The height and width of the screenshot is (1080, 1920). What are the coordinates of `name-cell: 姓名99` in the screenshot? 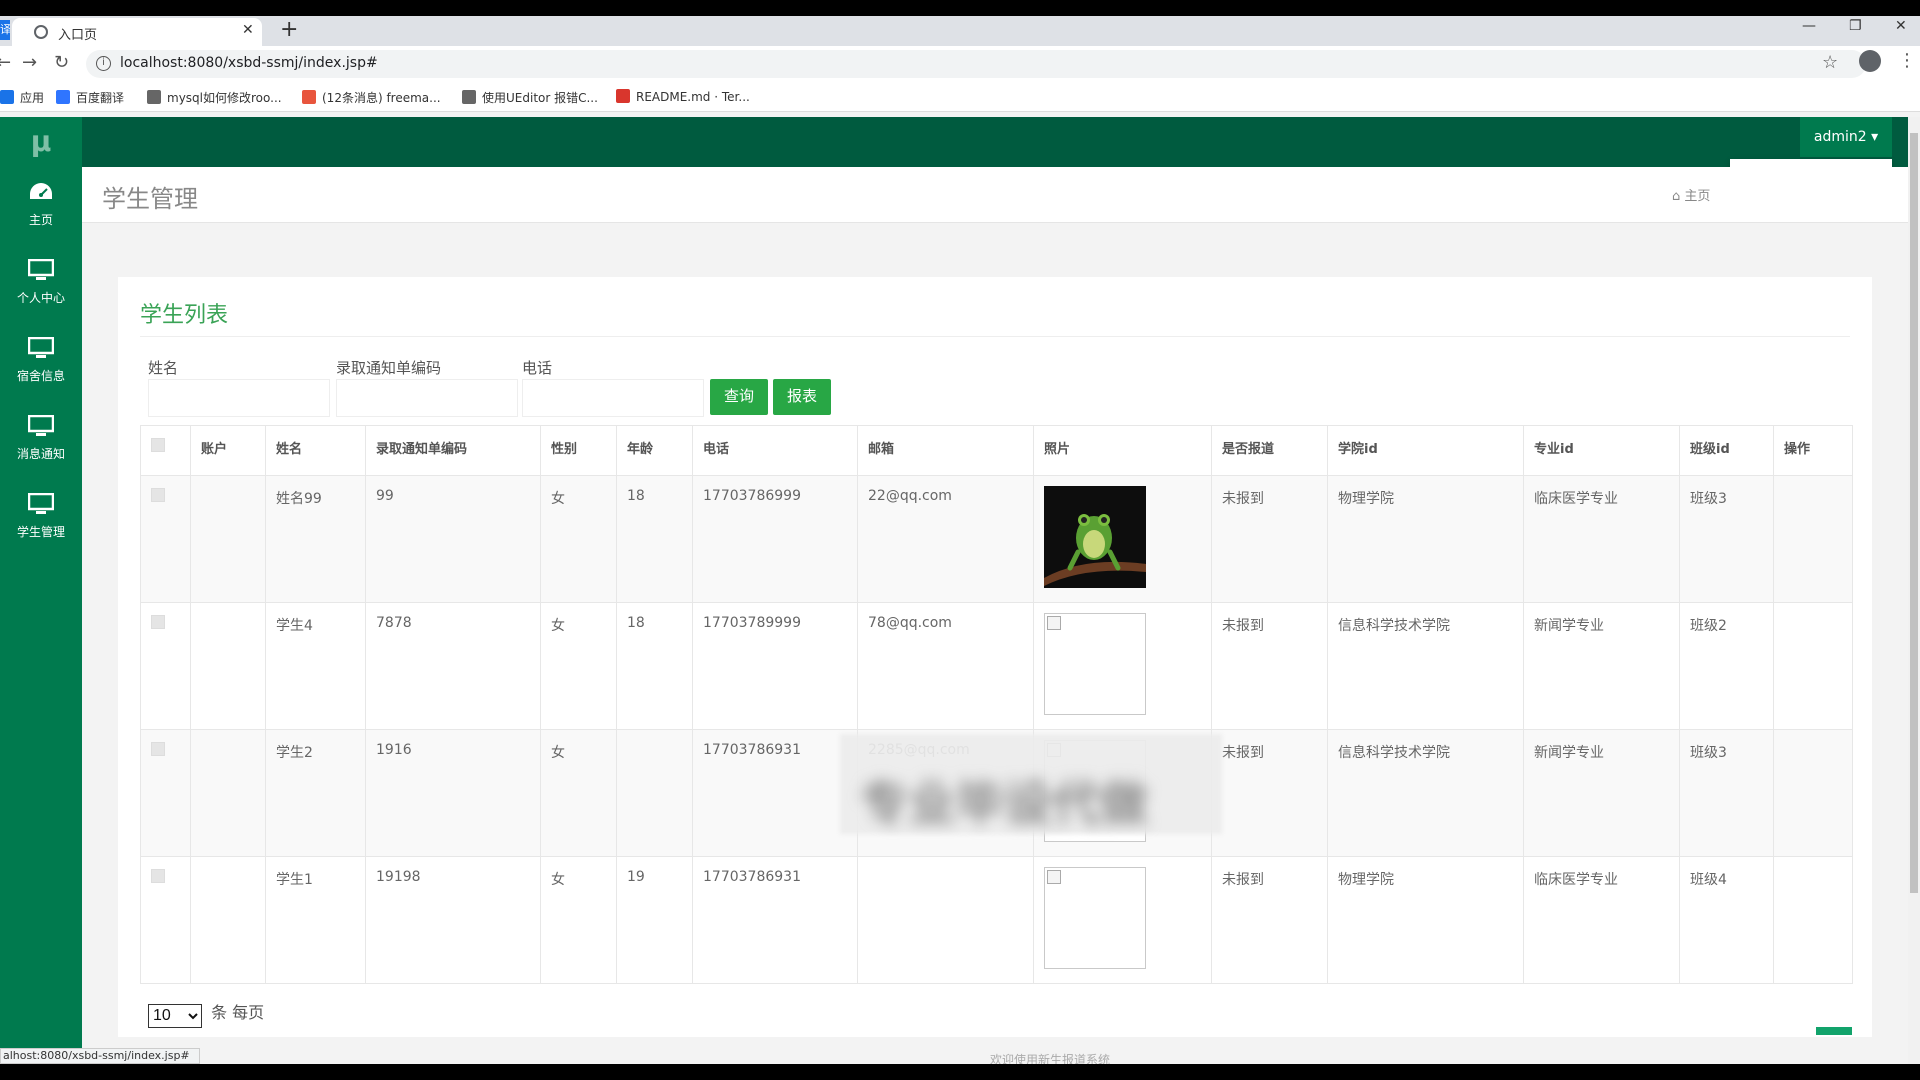 It's located at (315, 539).